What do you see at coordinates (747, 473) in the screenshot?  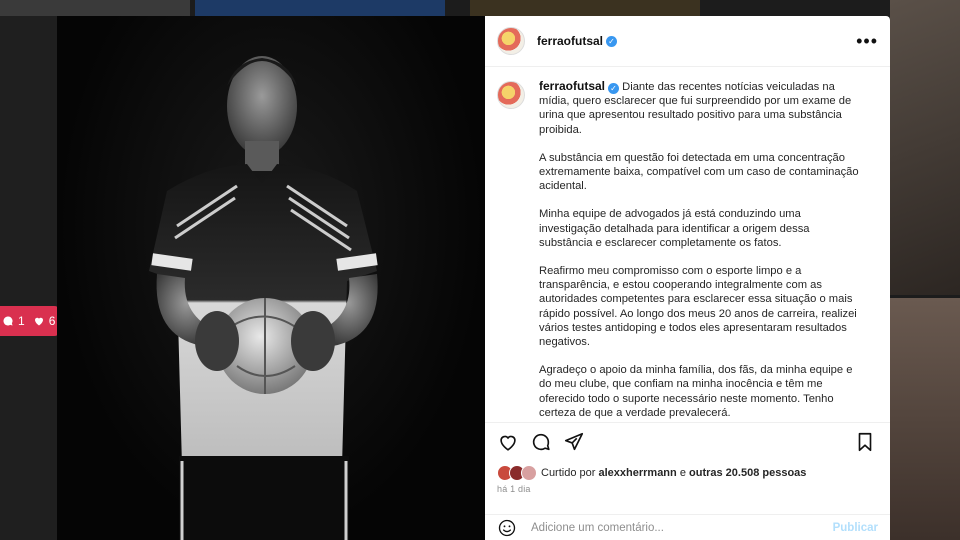 I see `others-likes-link: outras 20.508 pessoas` at bounding box center [747, 473].